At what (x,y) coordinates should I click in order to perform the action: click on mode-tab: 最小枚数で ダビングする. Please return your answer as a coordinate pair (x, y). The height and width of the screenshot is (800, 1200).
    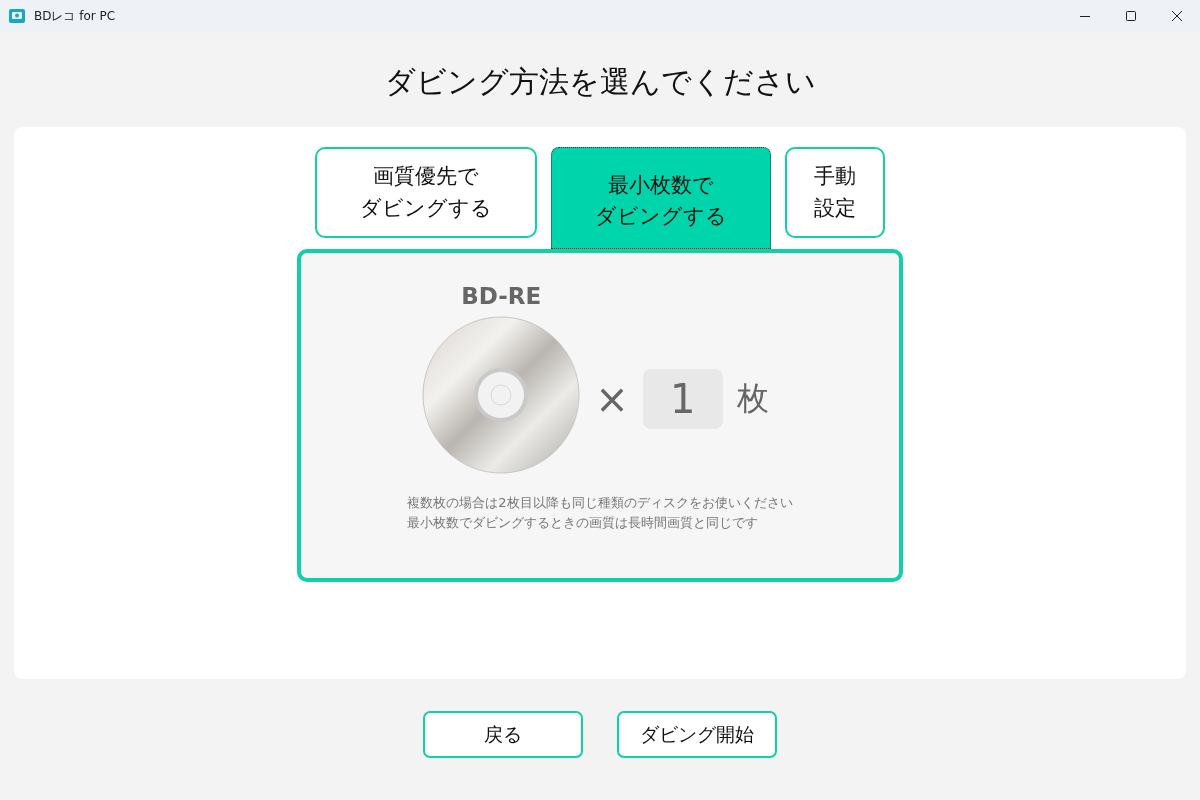
    Looking at the image, I should click on (661, 198).